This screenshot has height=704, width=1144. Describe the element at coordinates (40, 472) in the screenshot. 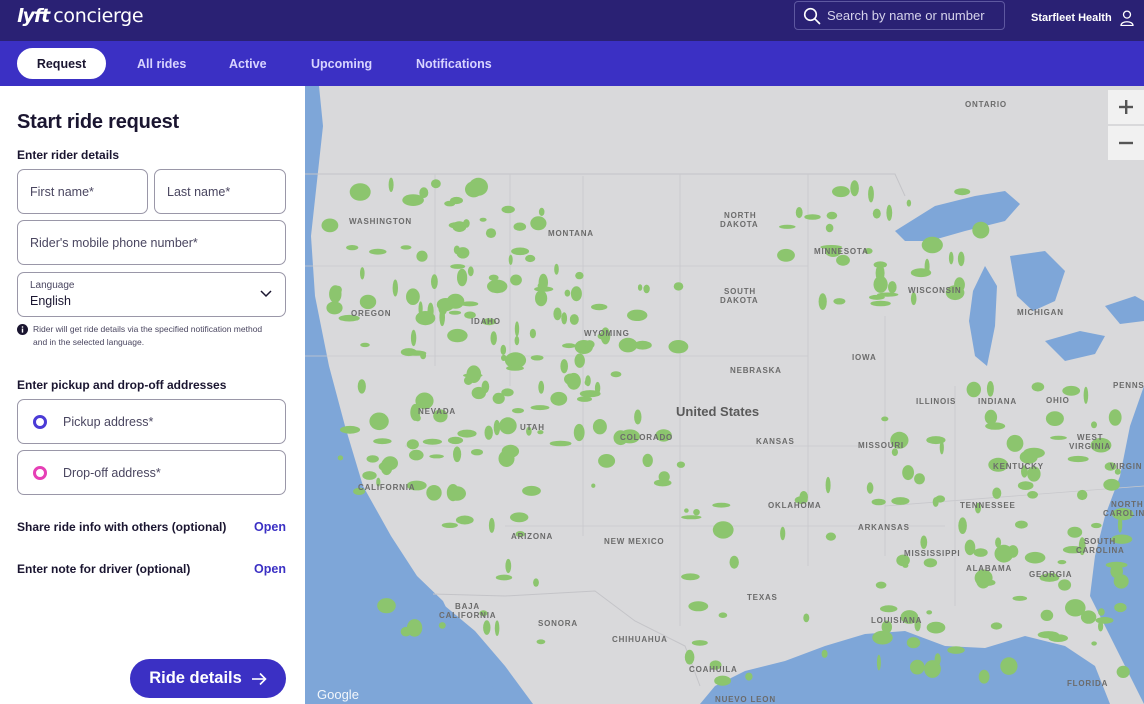

I see `dropoff-dot-icon` at that location.